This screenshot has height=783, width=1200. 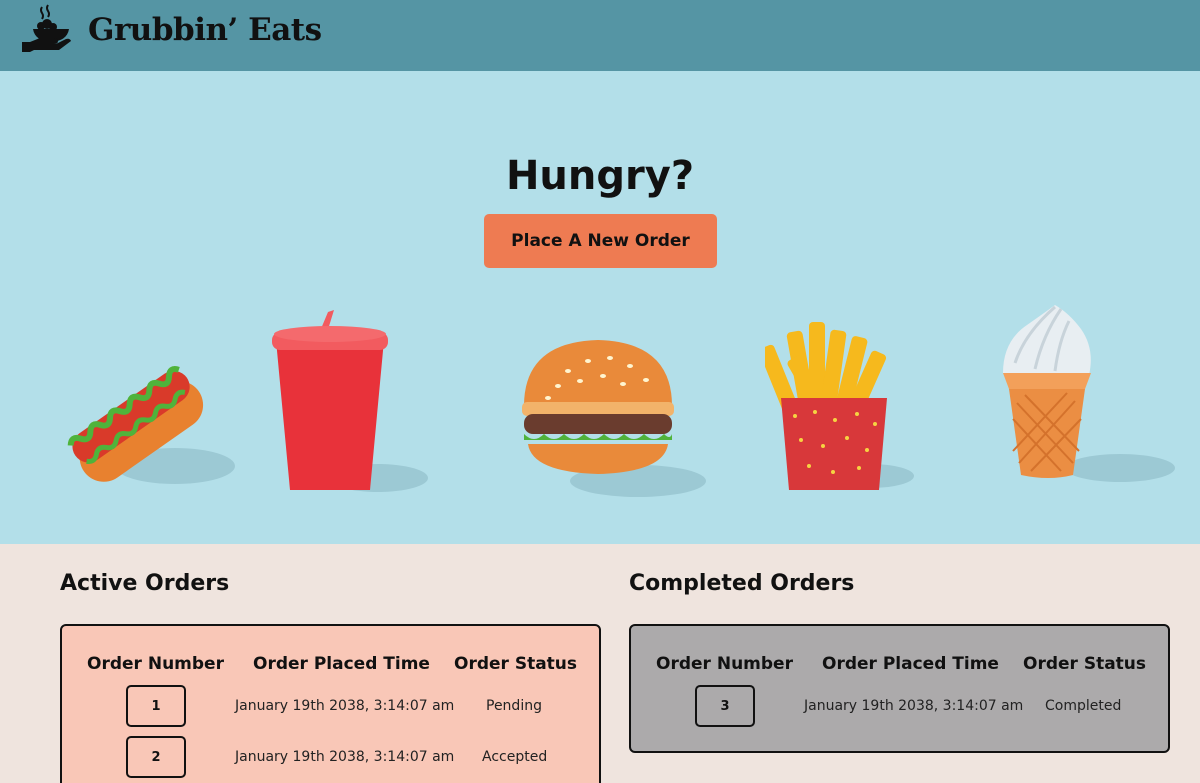 I want to click on hot-dog-image, so click(x=151, y=425).